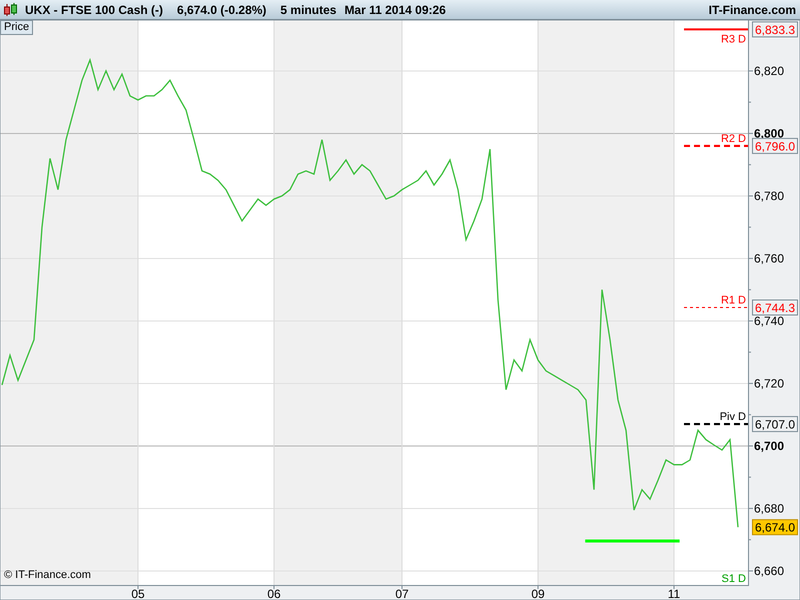 This screenshot has height=600, width=800. I want to click on y-axis-label: 6,820, so click(769, 71).